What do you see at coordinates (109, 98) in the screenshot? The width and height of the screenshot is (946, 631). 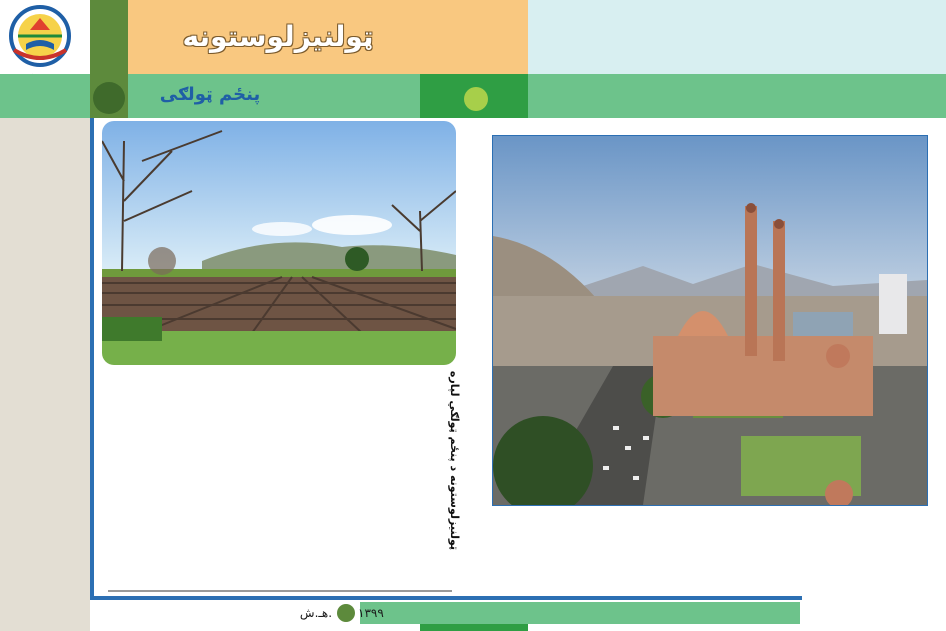 I see `band-circle-left` at bounding box center [109, 98].